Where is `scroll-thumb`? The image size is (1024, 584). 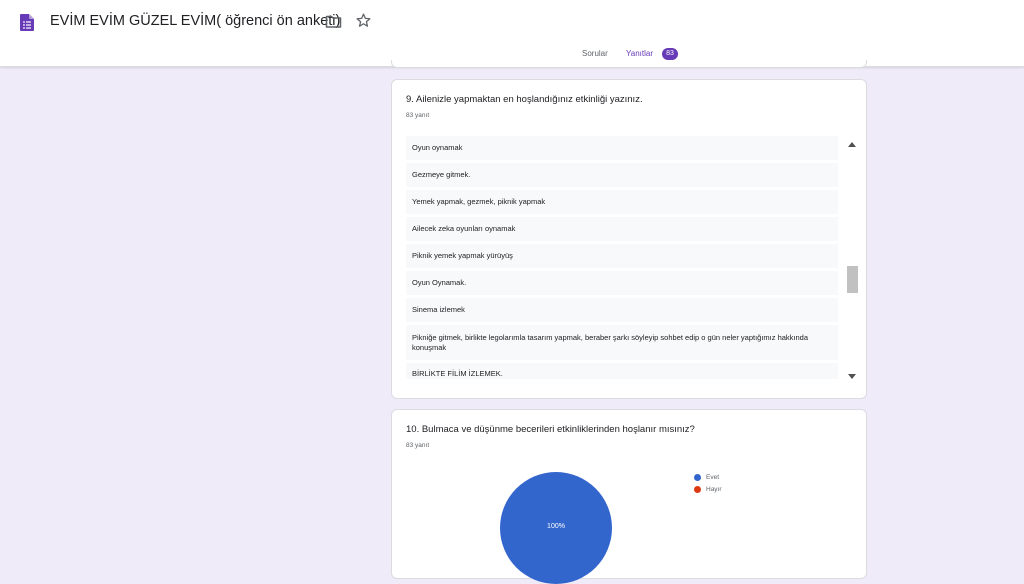
scroll-thumb is located at coordinates (852, 279).